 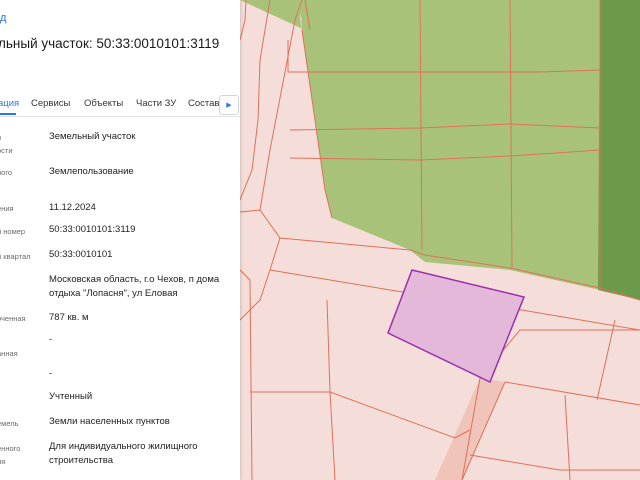 I want to click on field-label: й номер, so click(x=13, y=231).